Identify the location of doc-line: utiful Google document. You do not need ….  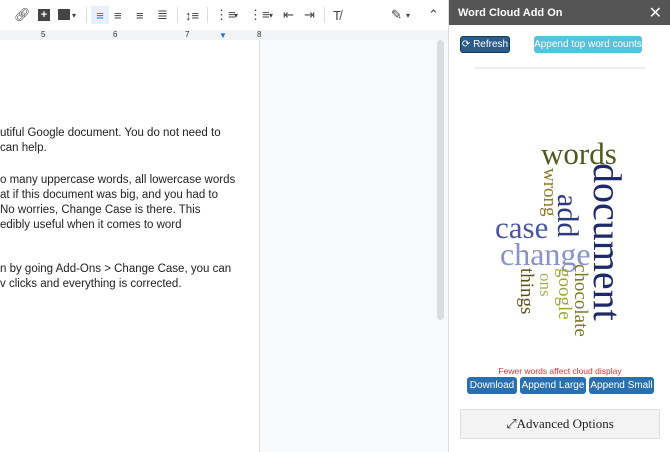
(110, 133).